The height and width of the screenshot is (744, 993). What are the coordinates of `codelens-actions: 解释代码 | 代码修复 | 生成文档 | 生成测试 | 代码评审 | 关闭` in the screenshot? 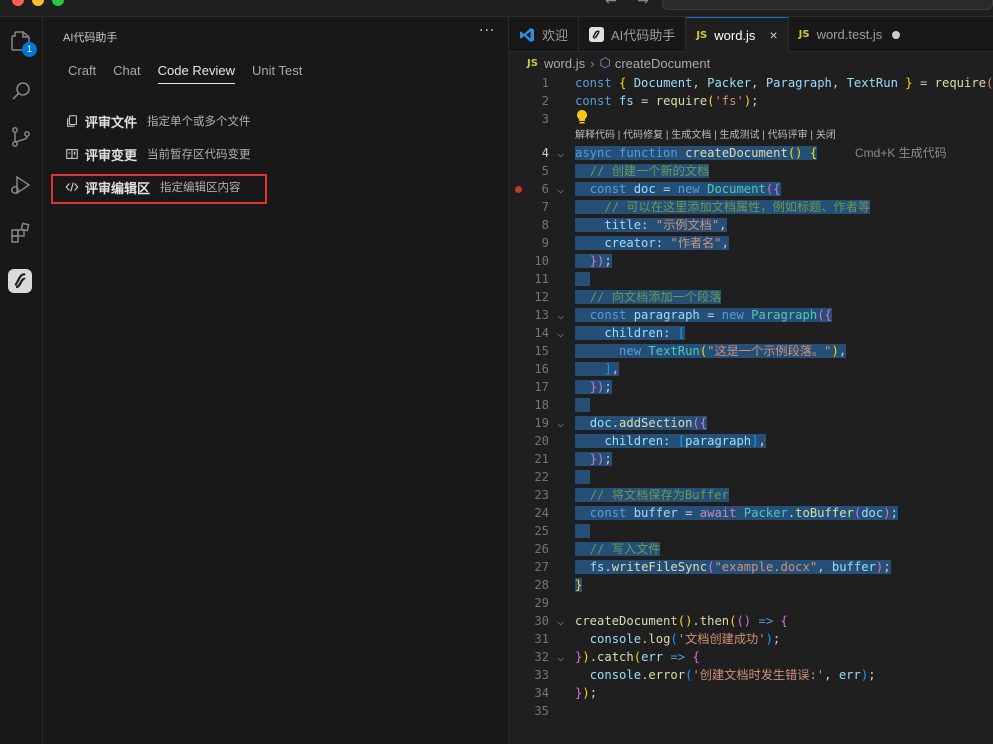 It's located at (751, 136).